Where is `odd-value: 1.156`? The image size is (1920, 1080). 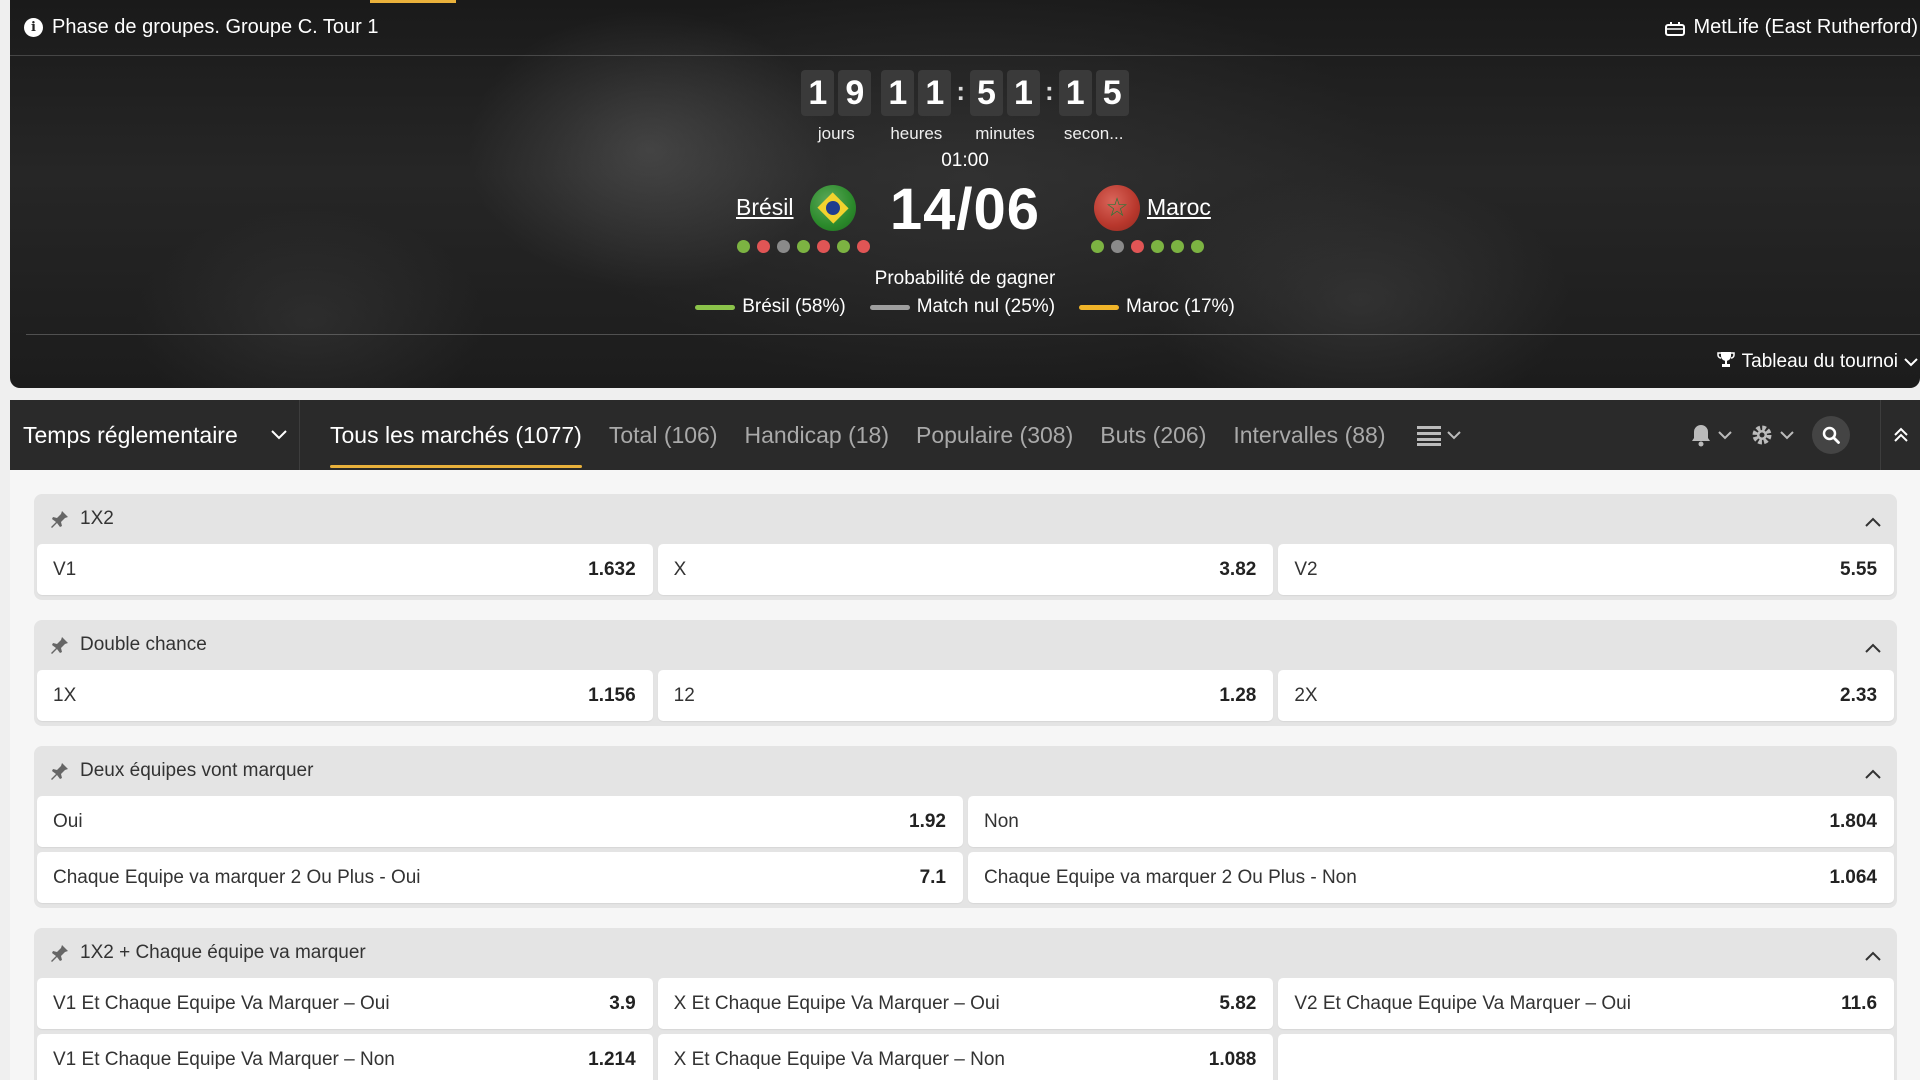 odd-value: 1.156 is located at coordinates (612, 695).